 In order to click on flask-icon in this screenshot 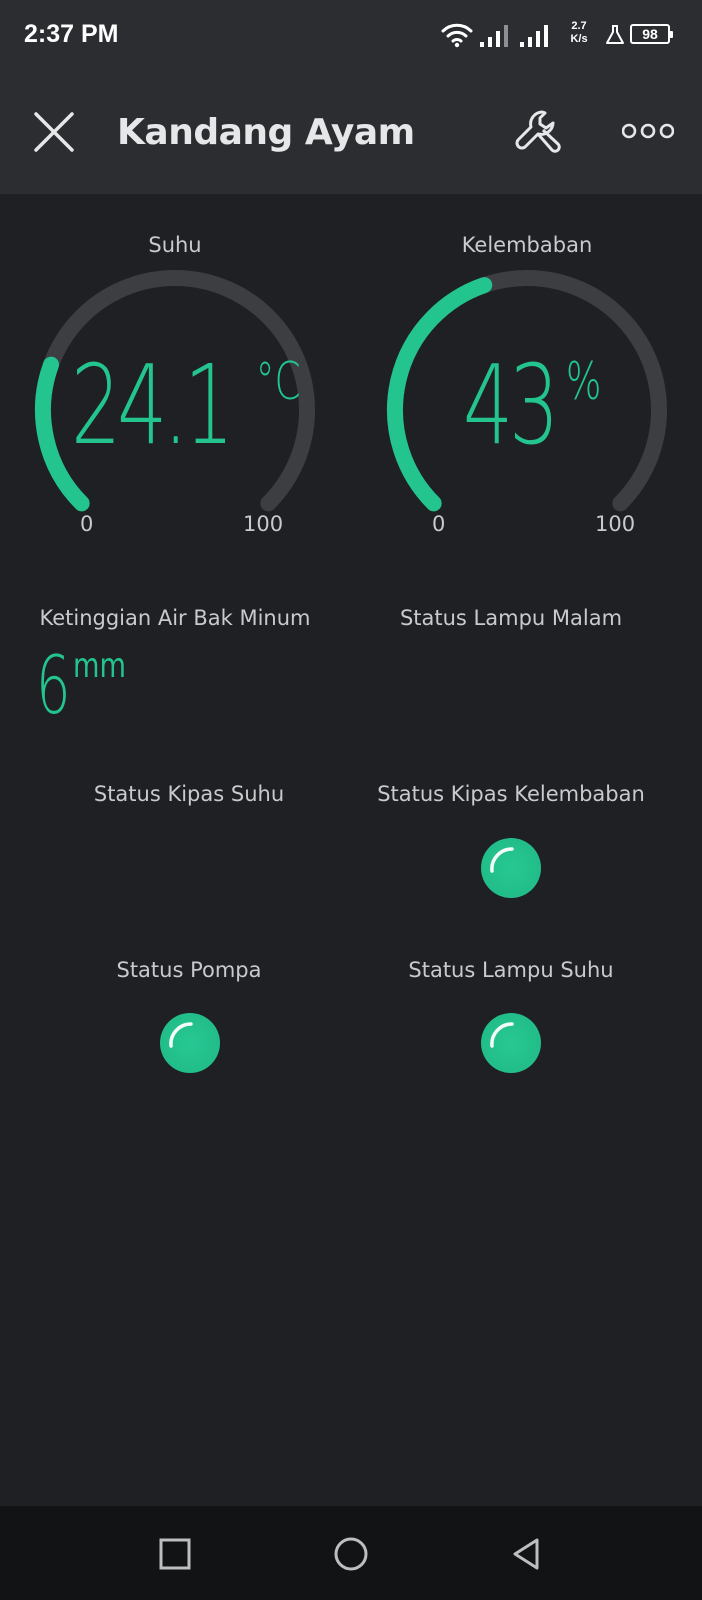, I will do `click(615, 34)`.